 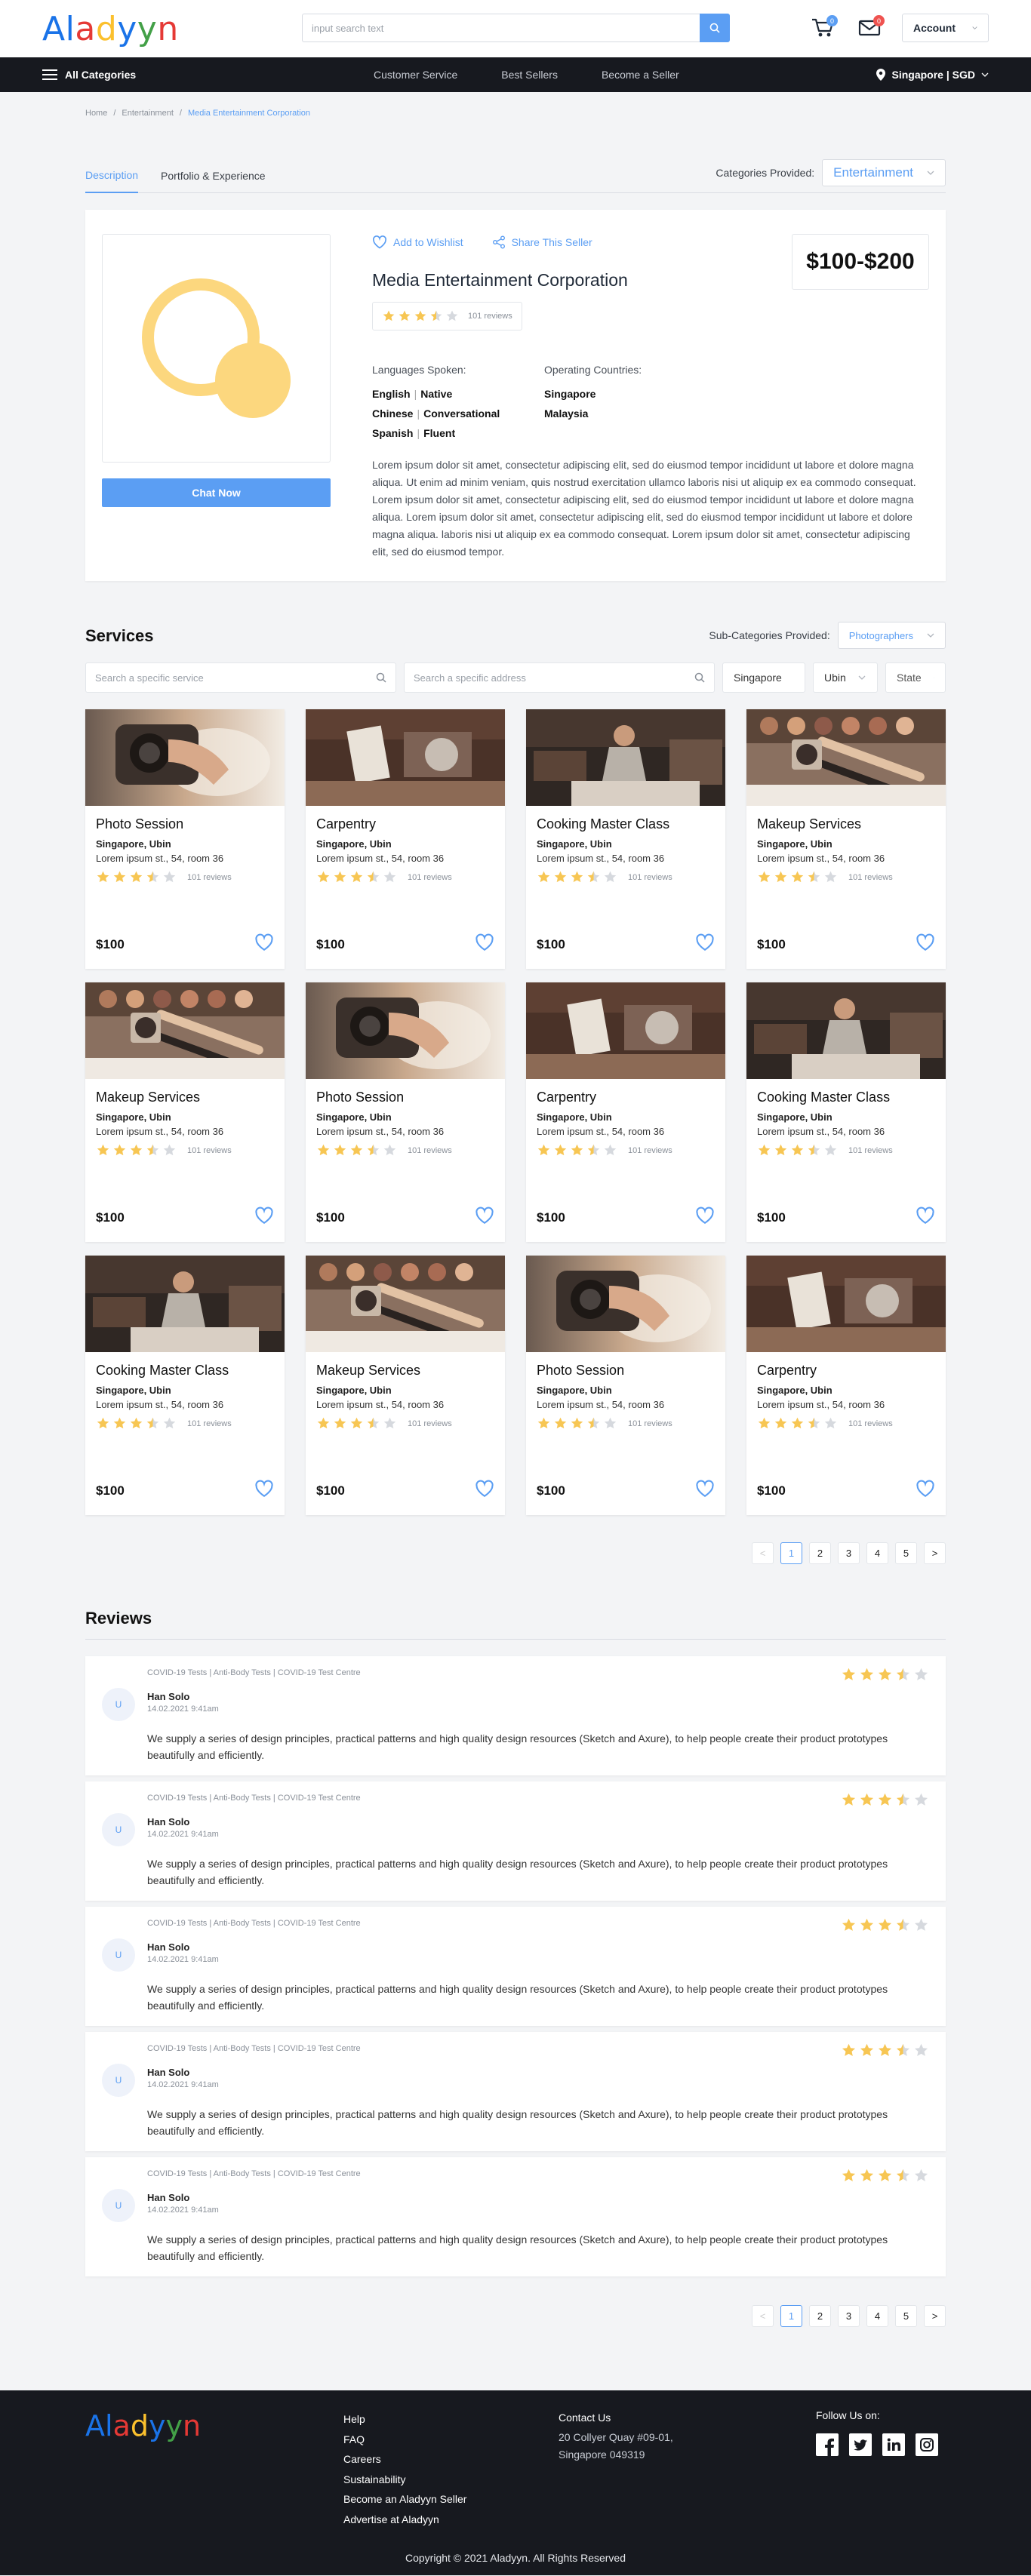 What do you see at coordinates (404, 2480) in the screenshot?
I see `footer-link-sustainability: Sustainability` at bounding box center [404, 2480].